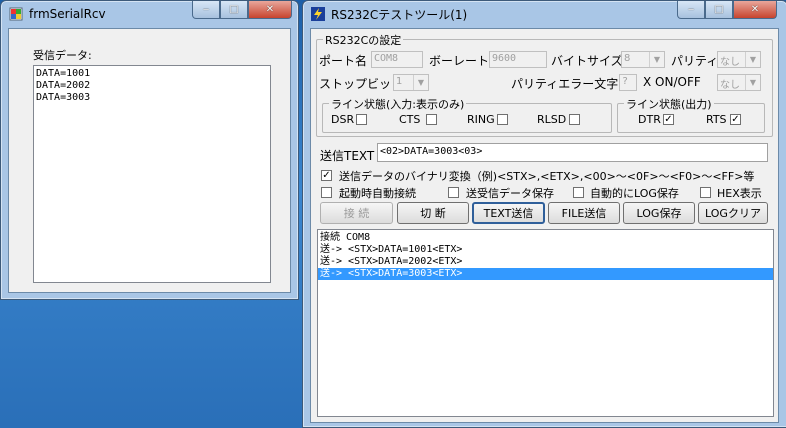  I want to click on window-title: RS232Cテストツール(1), so click(399, 14).